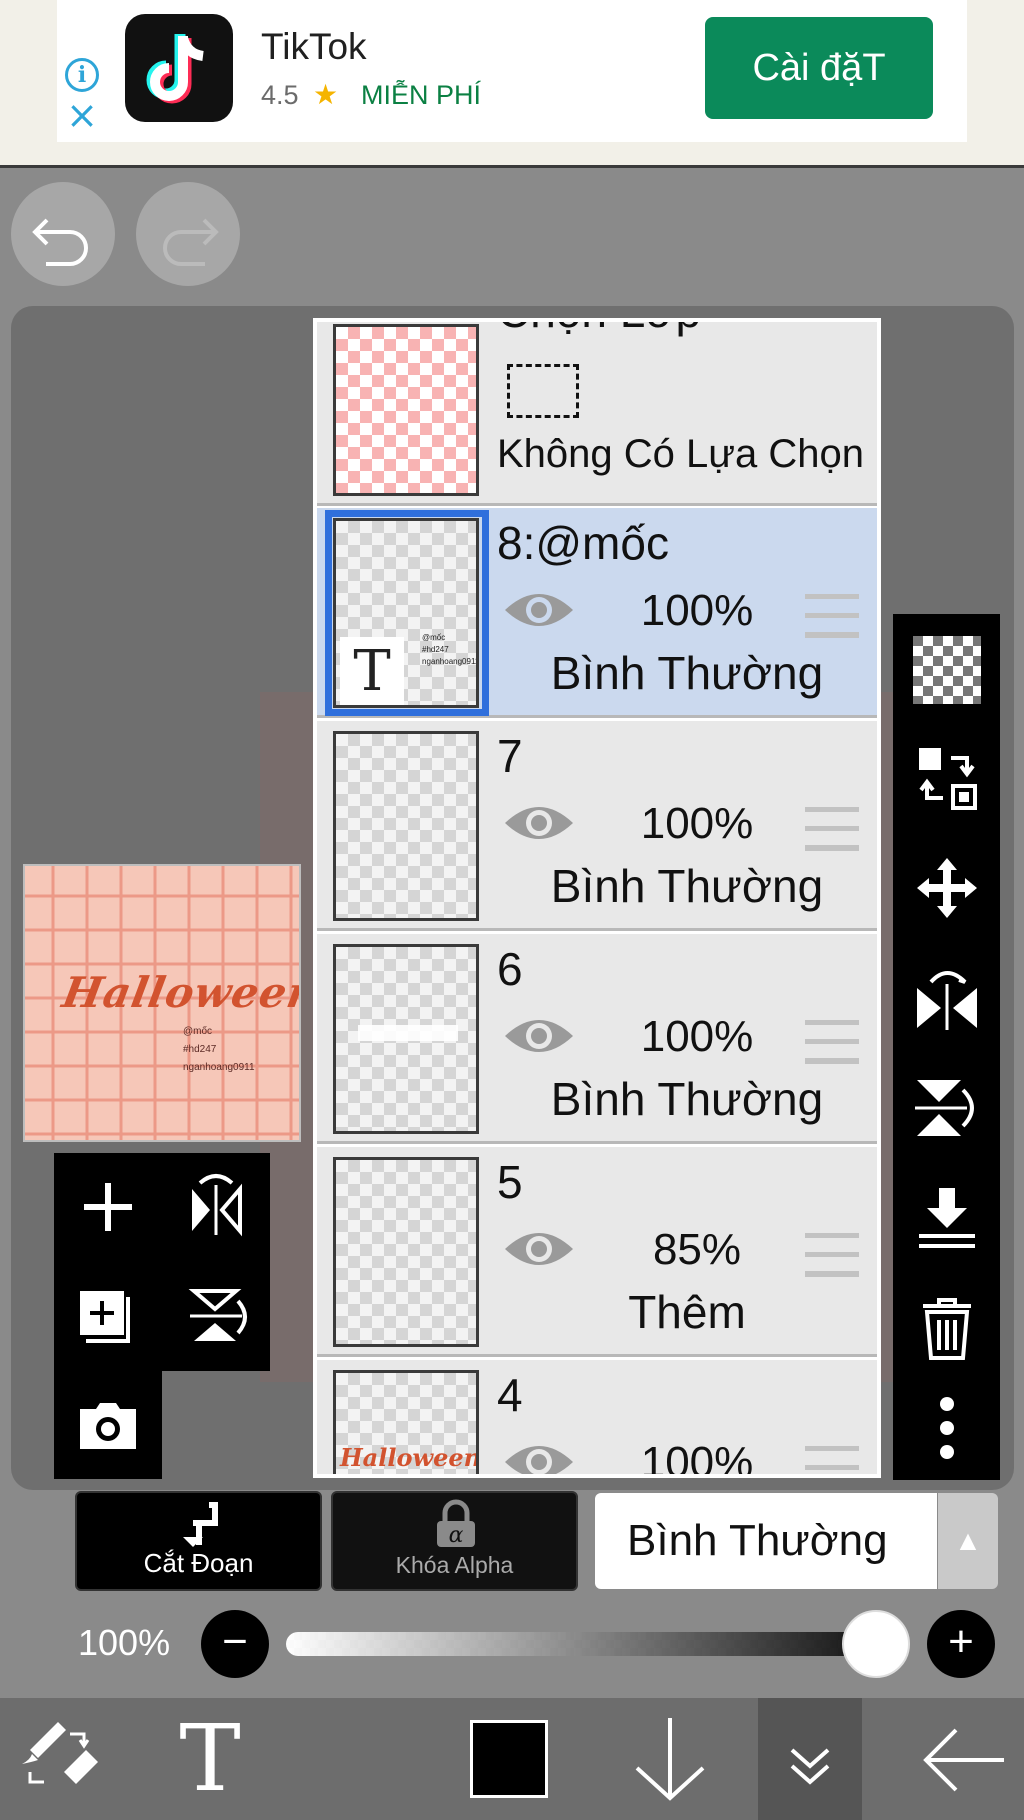  I want to click on clipping-button: Cắt Đoạn, so click(198, 1541).